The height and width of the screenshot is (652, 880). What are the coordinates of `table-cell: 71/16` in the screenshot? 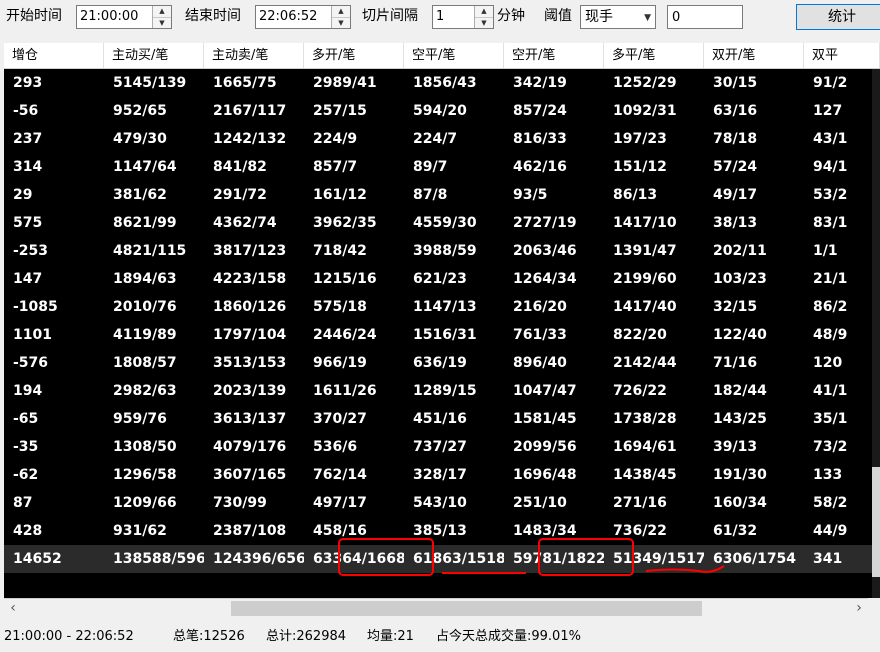 It's located at (735, 363).